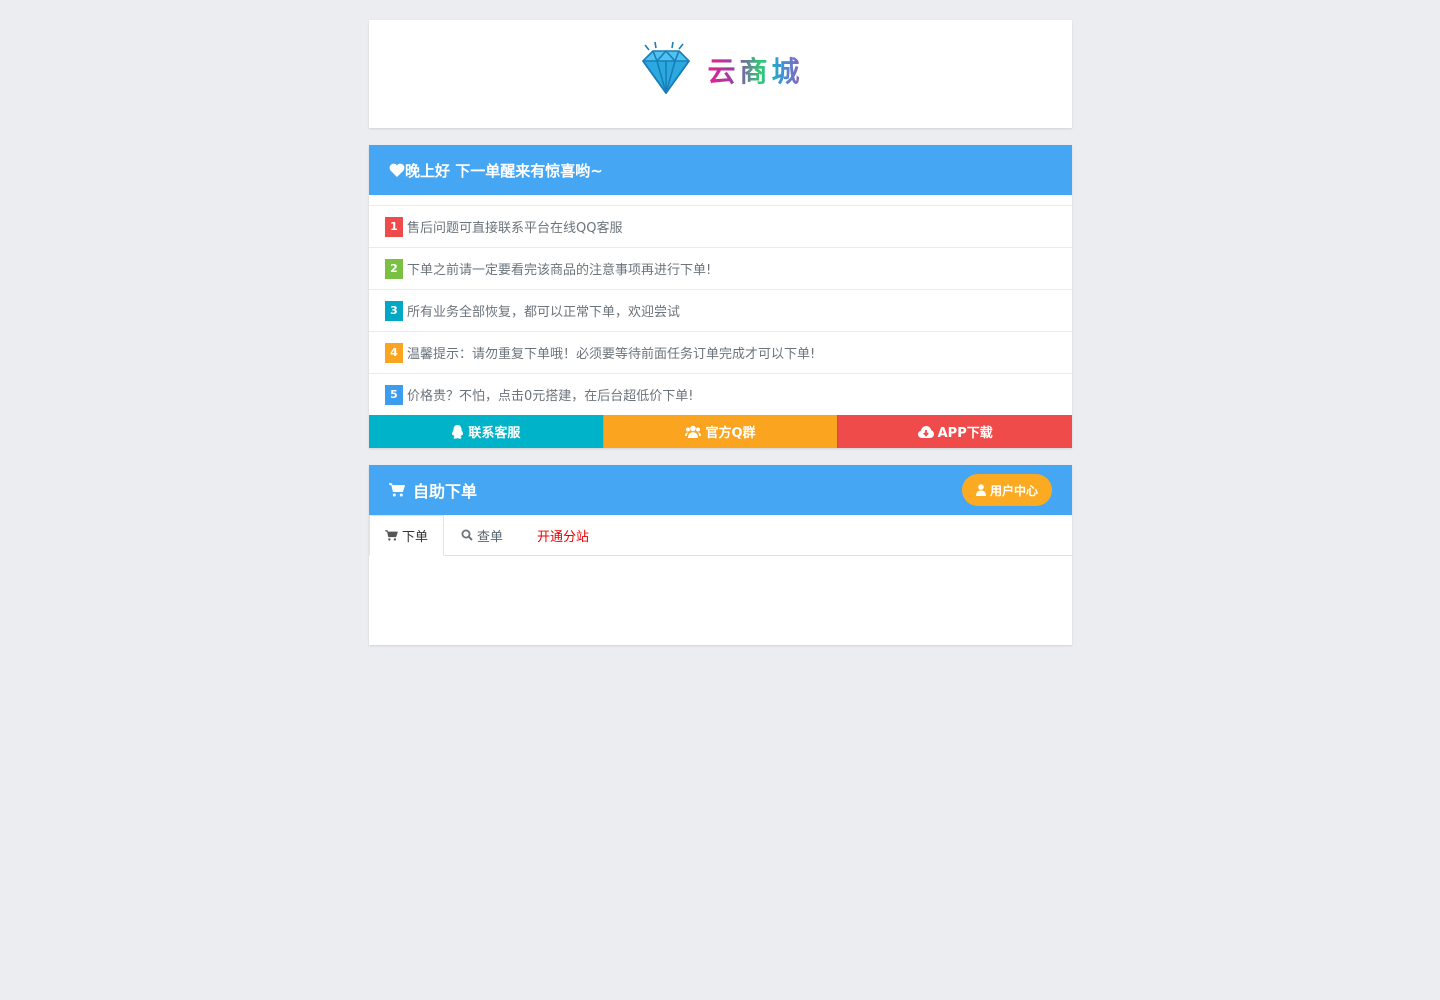 This screenshot has width=1440, height=1000. I want to click on contact-button-row: 联系客服 官方Q群 APP下载, so click(721, 431).